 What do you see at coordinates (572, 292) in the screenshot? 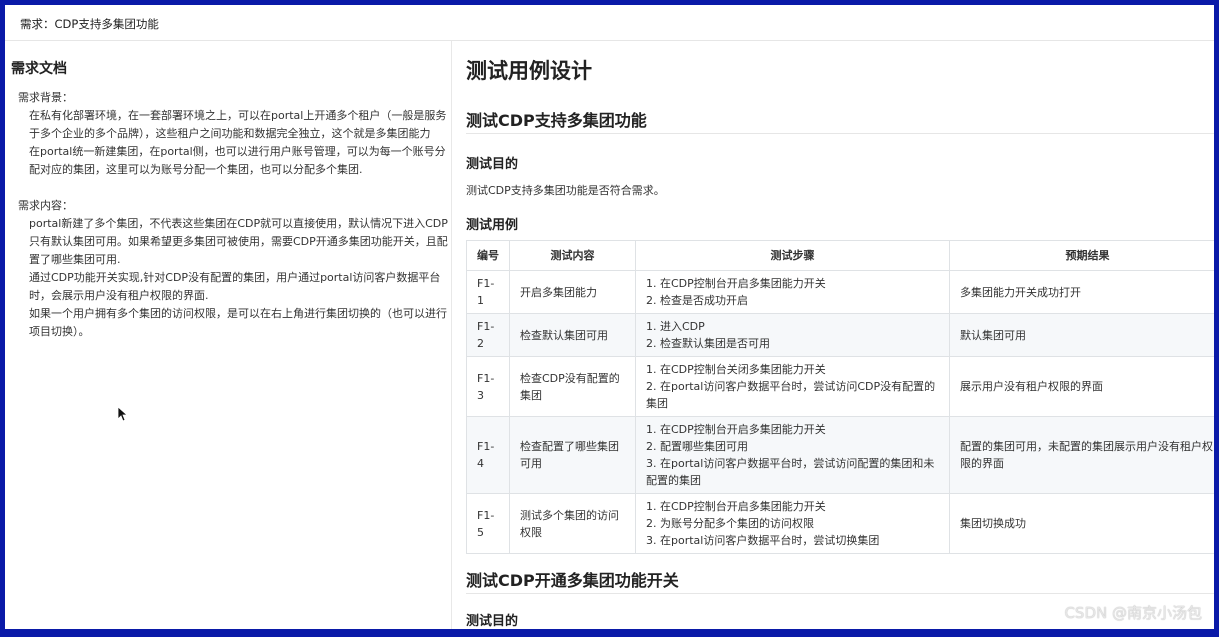
I see `case-content: 开启多集团能力` at bounding box center [572, 292].